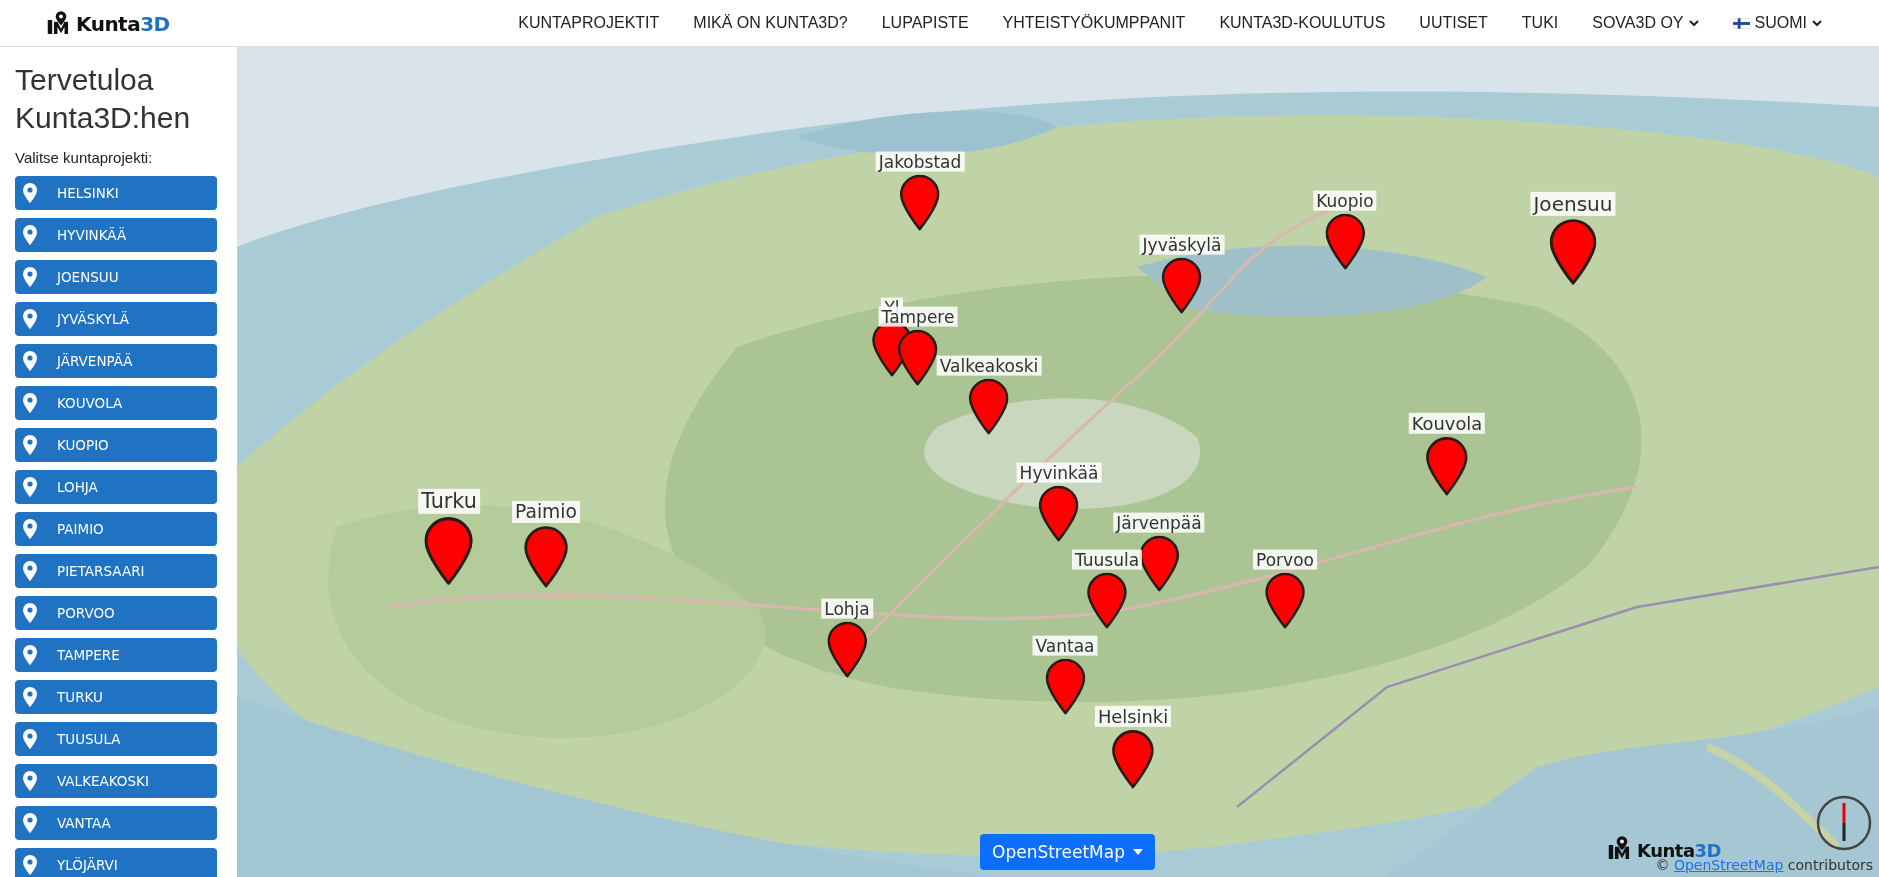  I want to click on marker-label: Kuopio, so click(1345, 200).